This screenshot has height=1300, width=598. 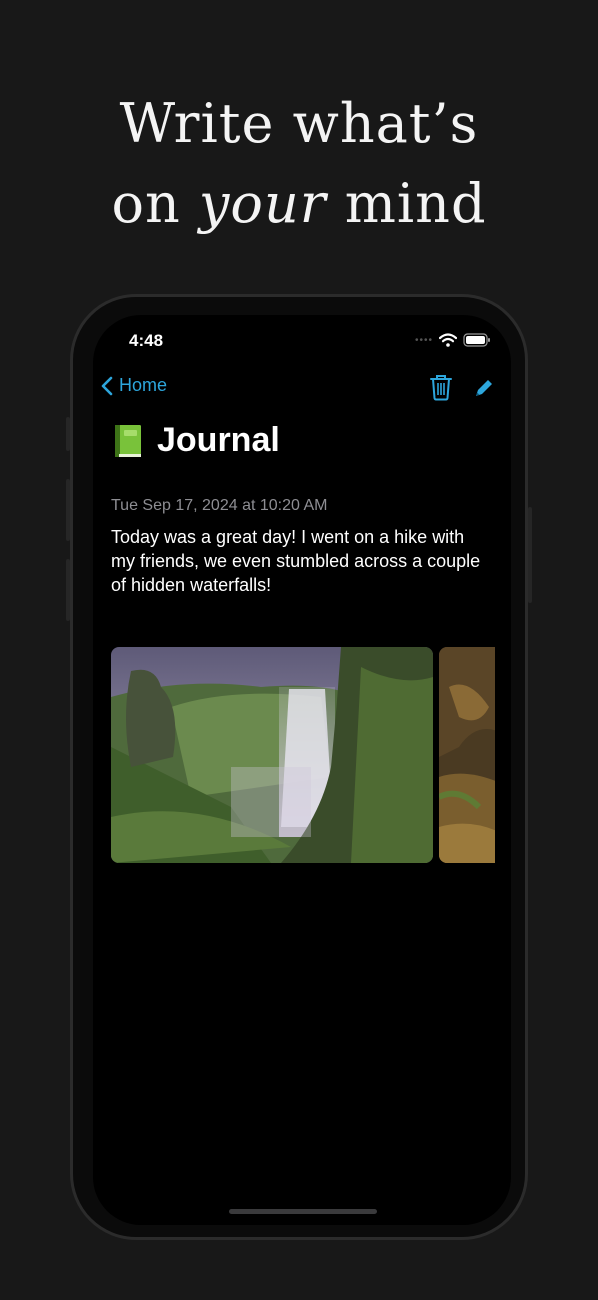 I want to click on delete-button, so click(x=441, y=389).